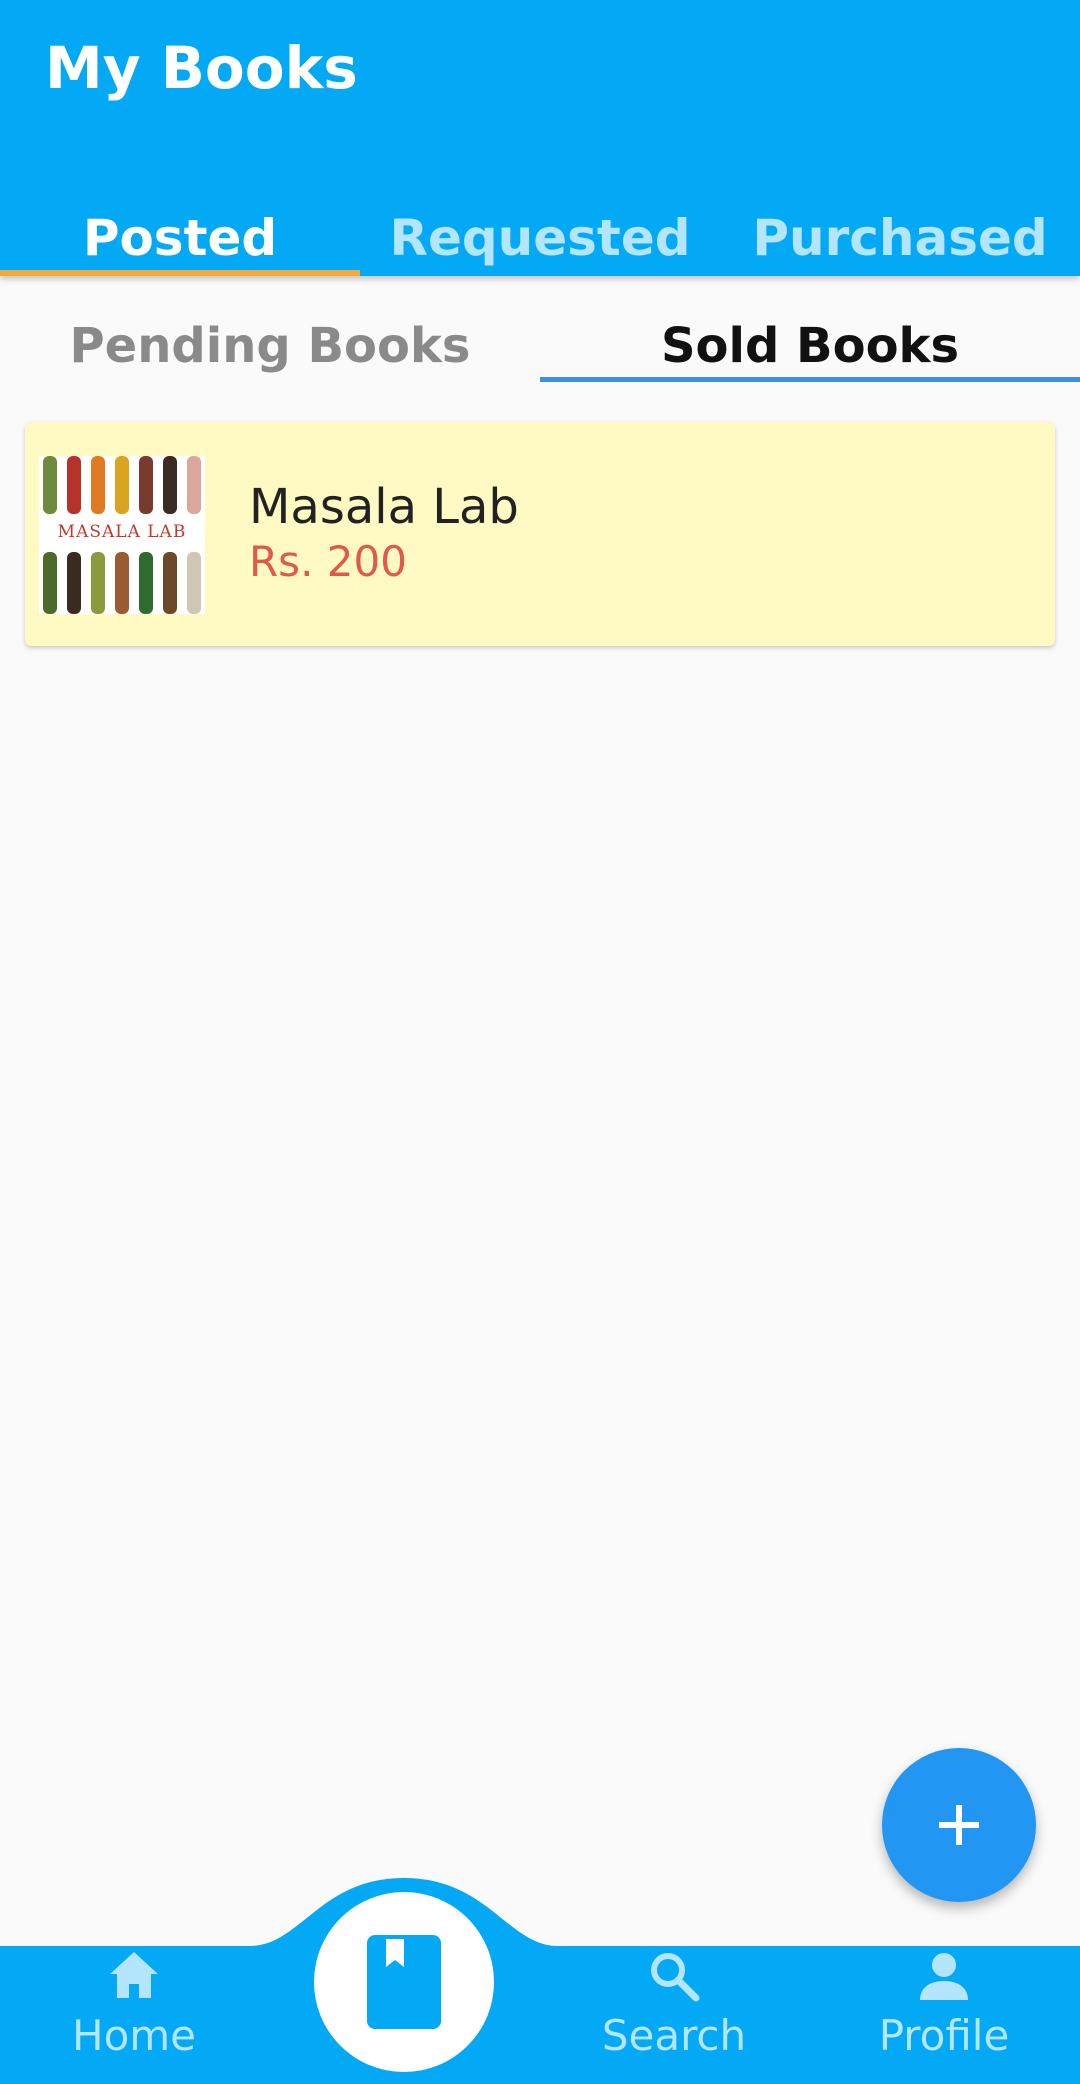  Describe the element at coordinates (384, 507) in the screenshot. I see `book-title: Masala Lab` at that location.